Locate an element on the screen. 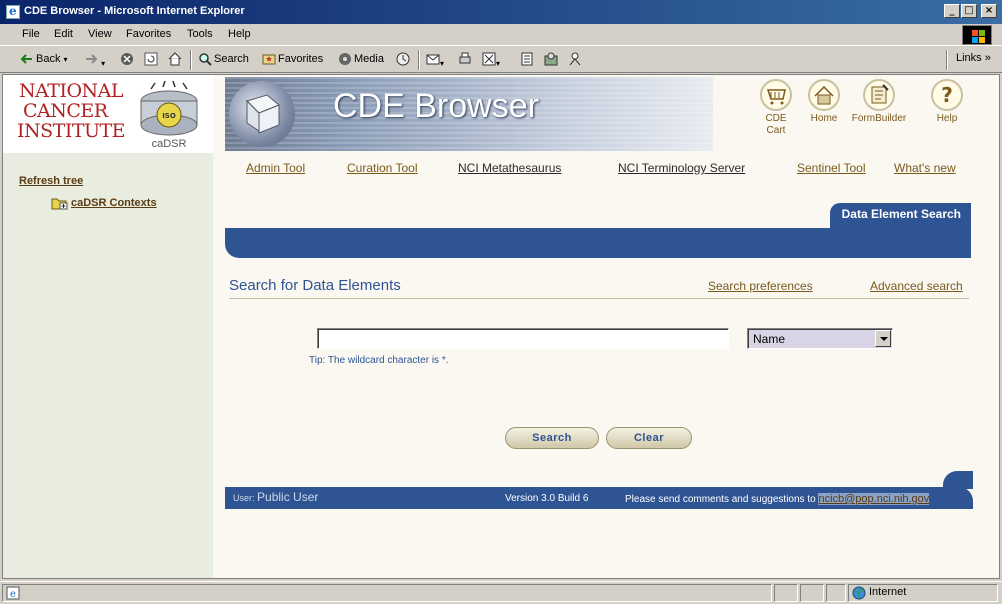  book-icon is located at coordinates (262, 114).